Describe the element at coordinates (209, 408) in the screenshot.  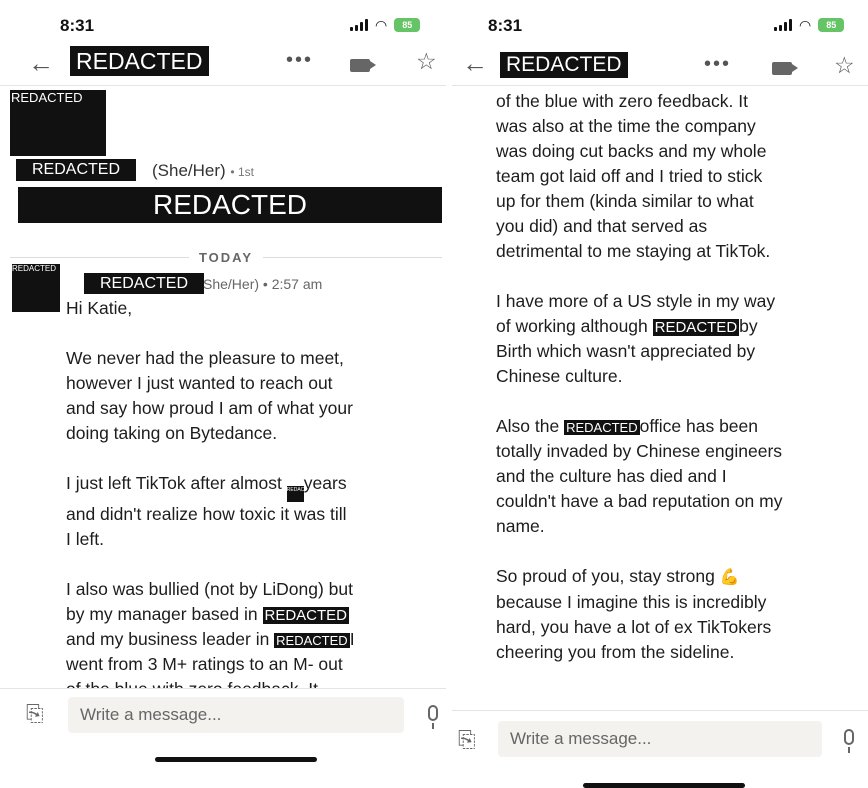
I see `message-line: and say how proud I am of what your` at that location.